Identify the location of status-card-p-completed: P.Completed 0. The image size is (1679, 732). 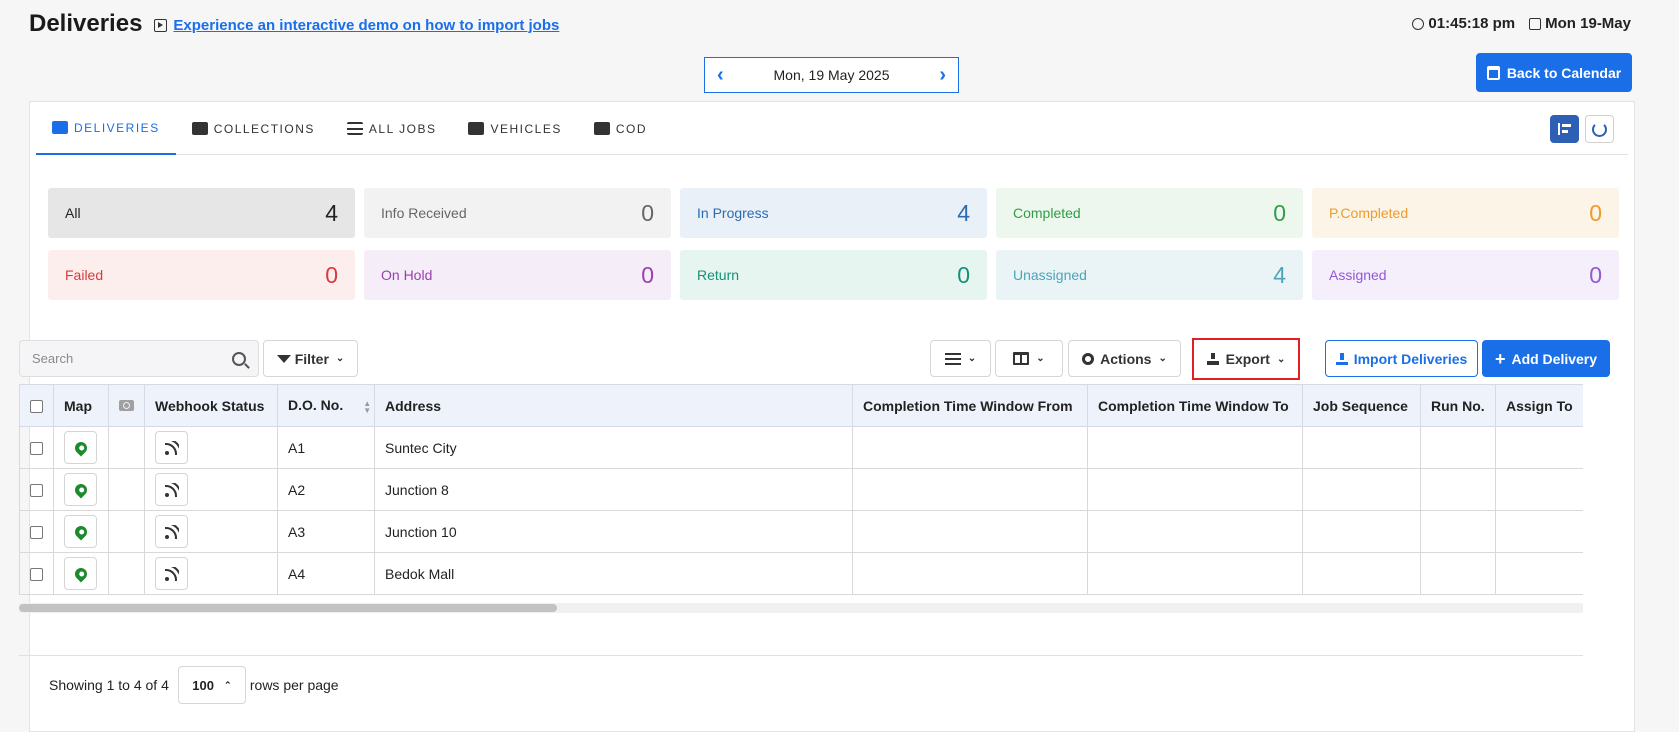
(1465, 213).